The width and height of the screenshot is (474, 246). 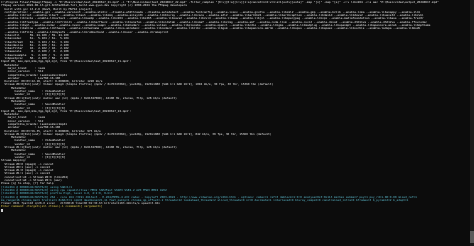 I want to click on text-cursor, so click(x=2, y=210).